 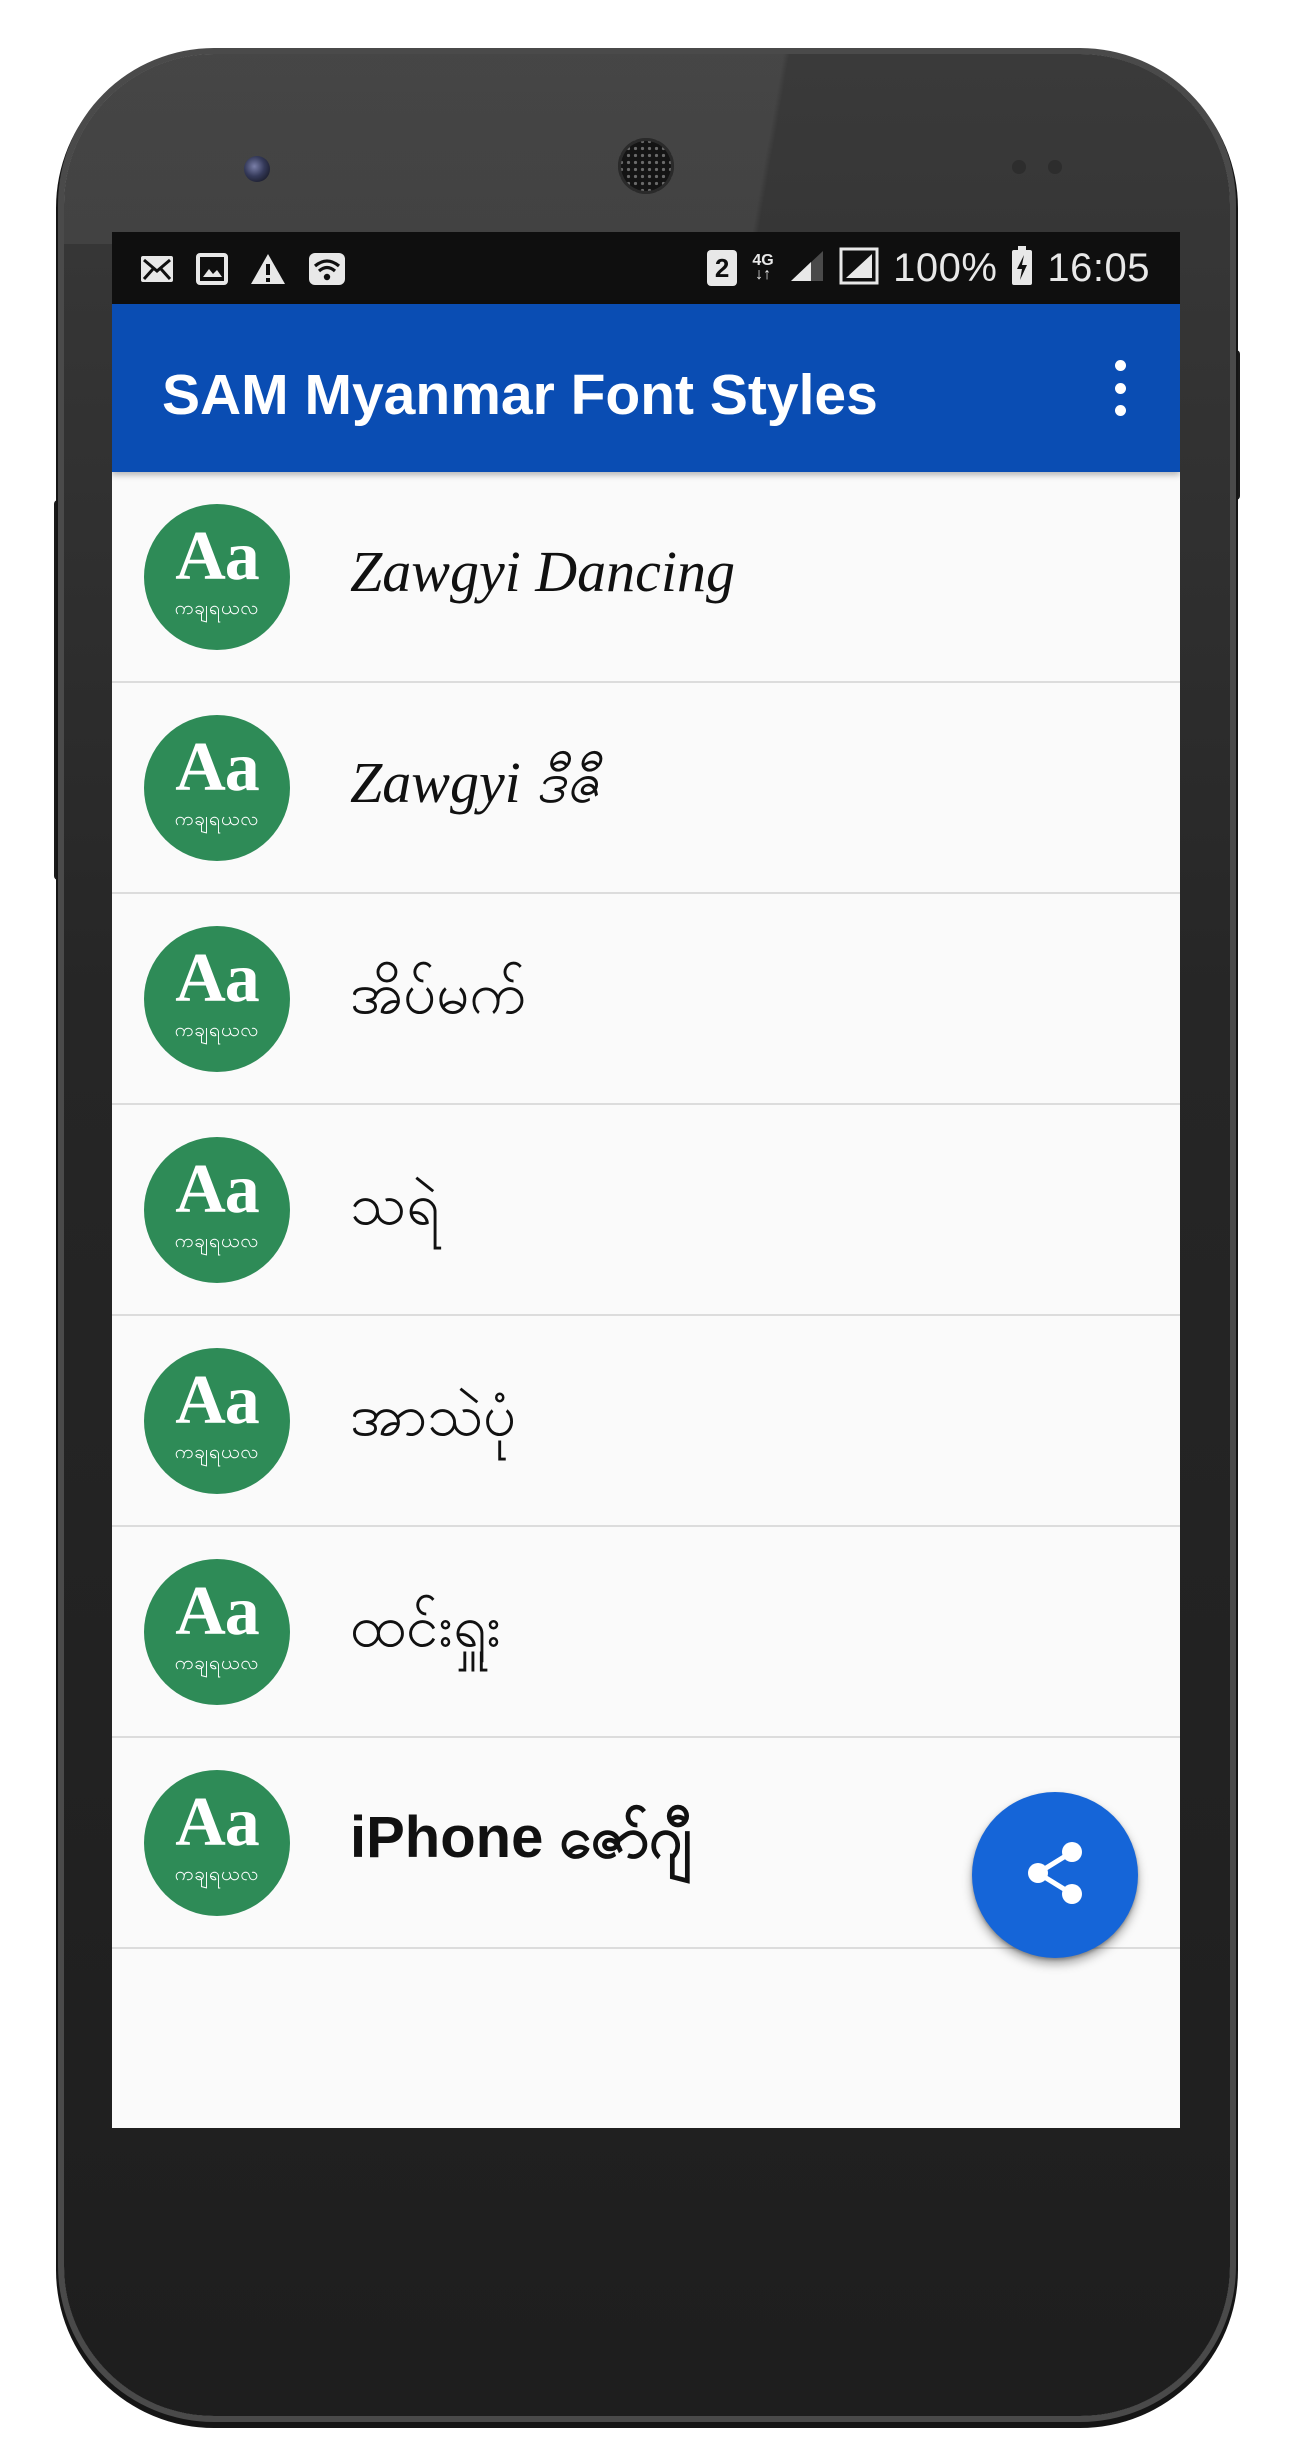 What do you see at coordinates (521, 1837) in the screenshot?
I see `font-style-name: iPhone ဇော်ဂျီ` at bounding box center [521, 1837].